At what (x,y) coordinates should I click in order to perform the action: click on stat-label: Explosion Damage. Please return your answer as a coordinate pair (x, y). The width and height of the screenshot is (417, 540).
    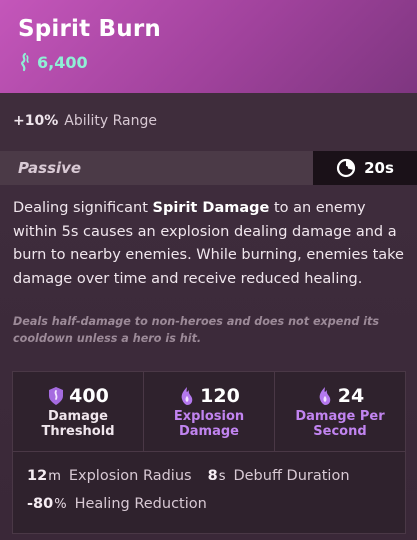
    Looking at the image, I should click on (209, 424).